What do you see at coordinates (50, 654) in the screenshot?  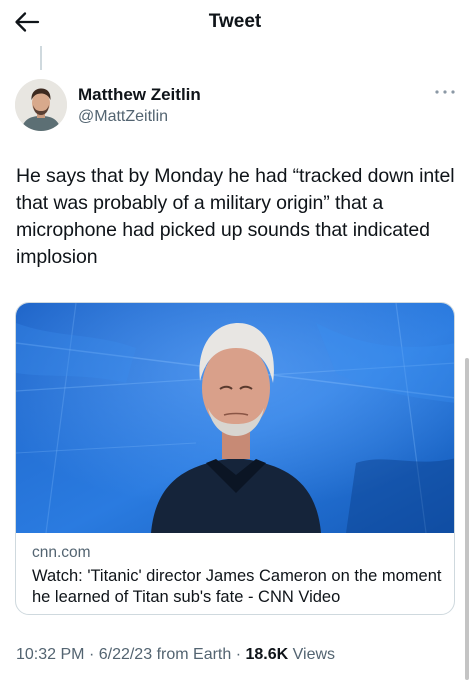 I see `tweet-time: 10:32 PM` at bounding box center [50, 654].